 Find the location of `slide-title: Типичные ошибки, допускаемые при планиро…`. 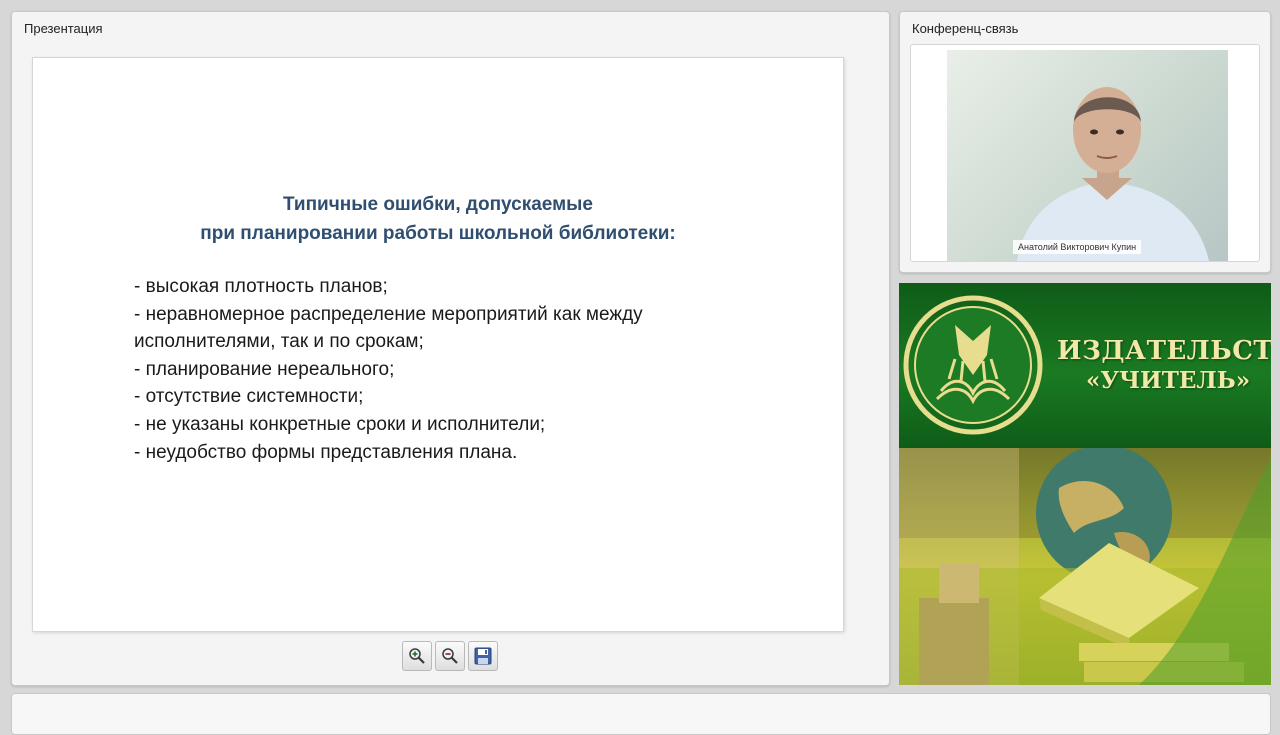

slide-title: Типичные ошибки, допускаемые при планиро… is located at coordinates (438, 219).